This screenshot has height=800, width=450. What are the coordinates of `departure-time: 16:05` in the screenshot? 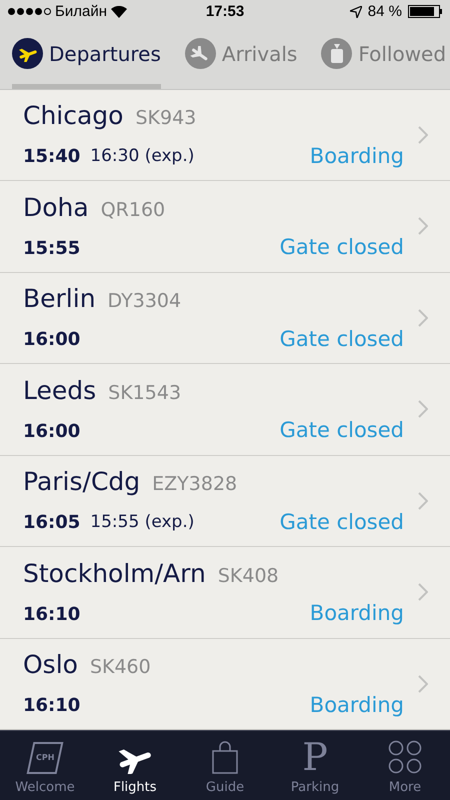 It's located at (51, 523).